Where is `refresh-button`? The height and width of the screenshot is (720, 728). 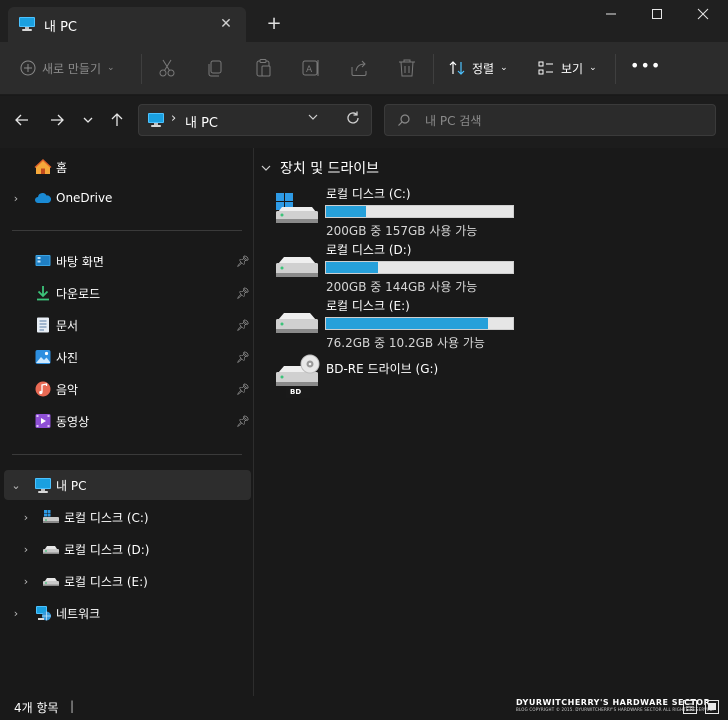
refresh-button is located at coordinates (353, 120).